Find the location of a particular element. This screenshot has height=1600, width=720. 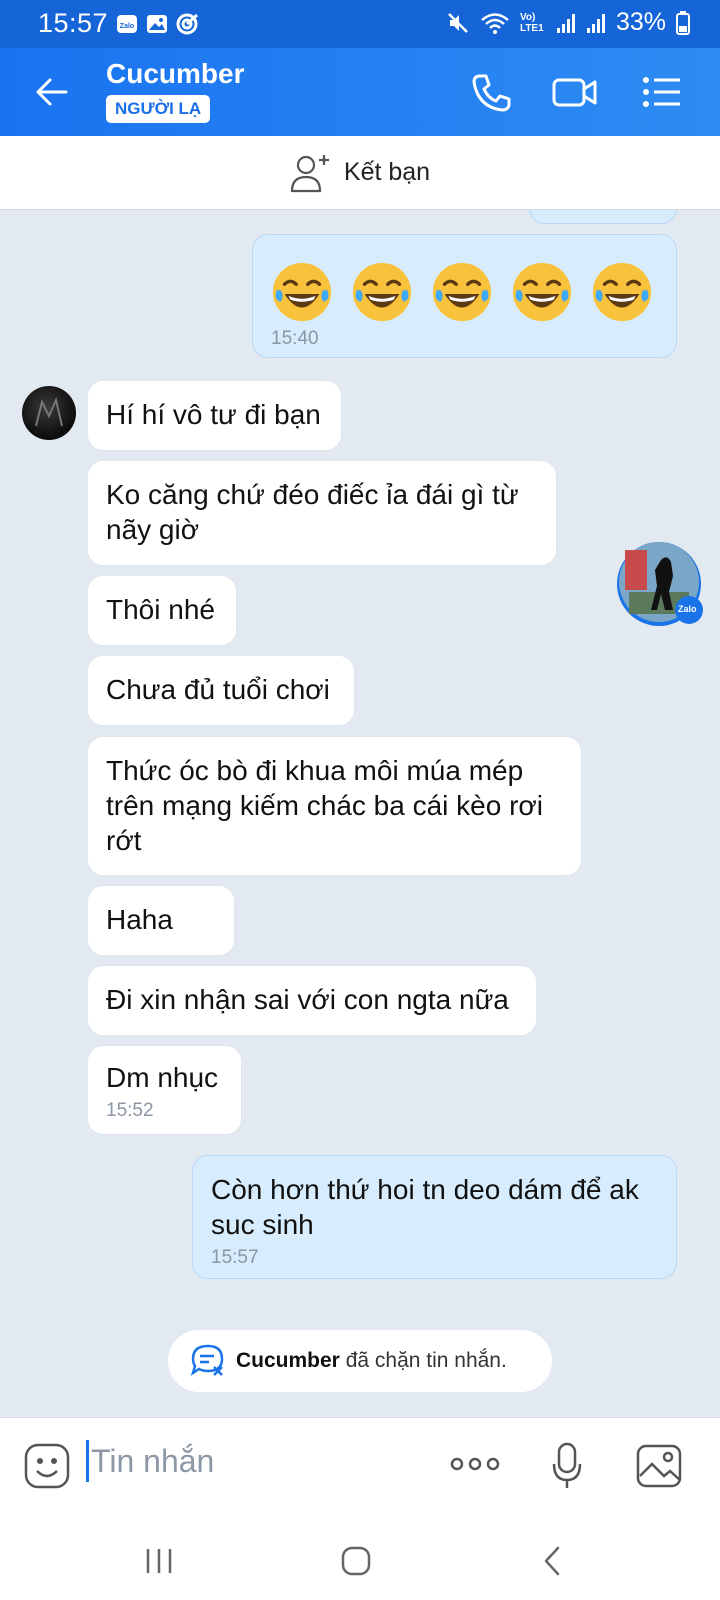

text-caret is located at coordinates (87, 1461).